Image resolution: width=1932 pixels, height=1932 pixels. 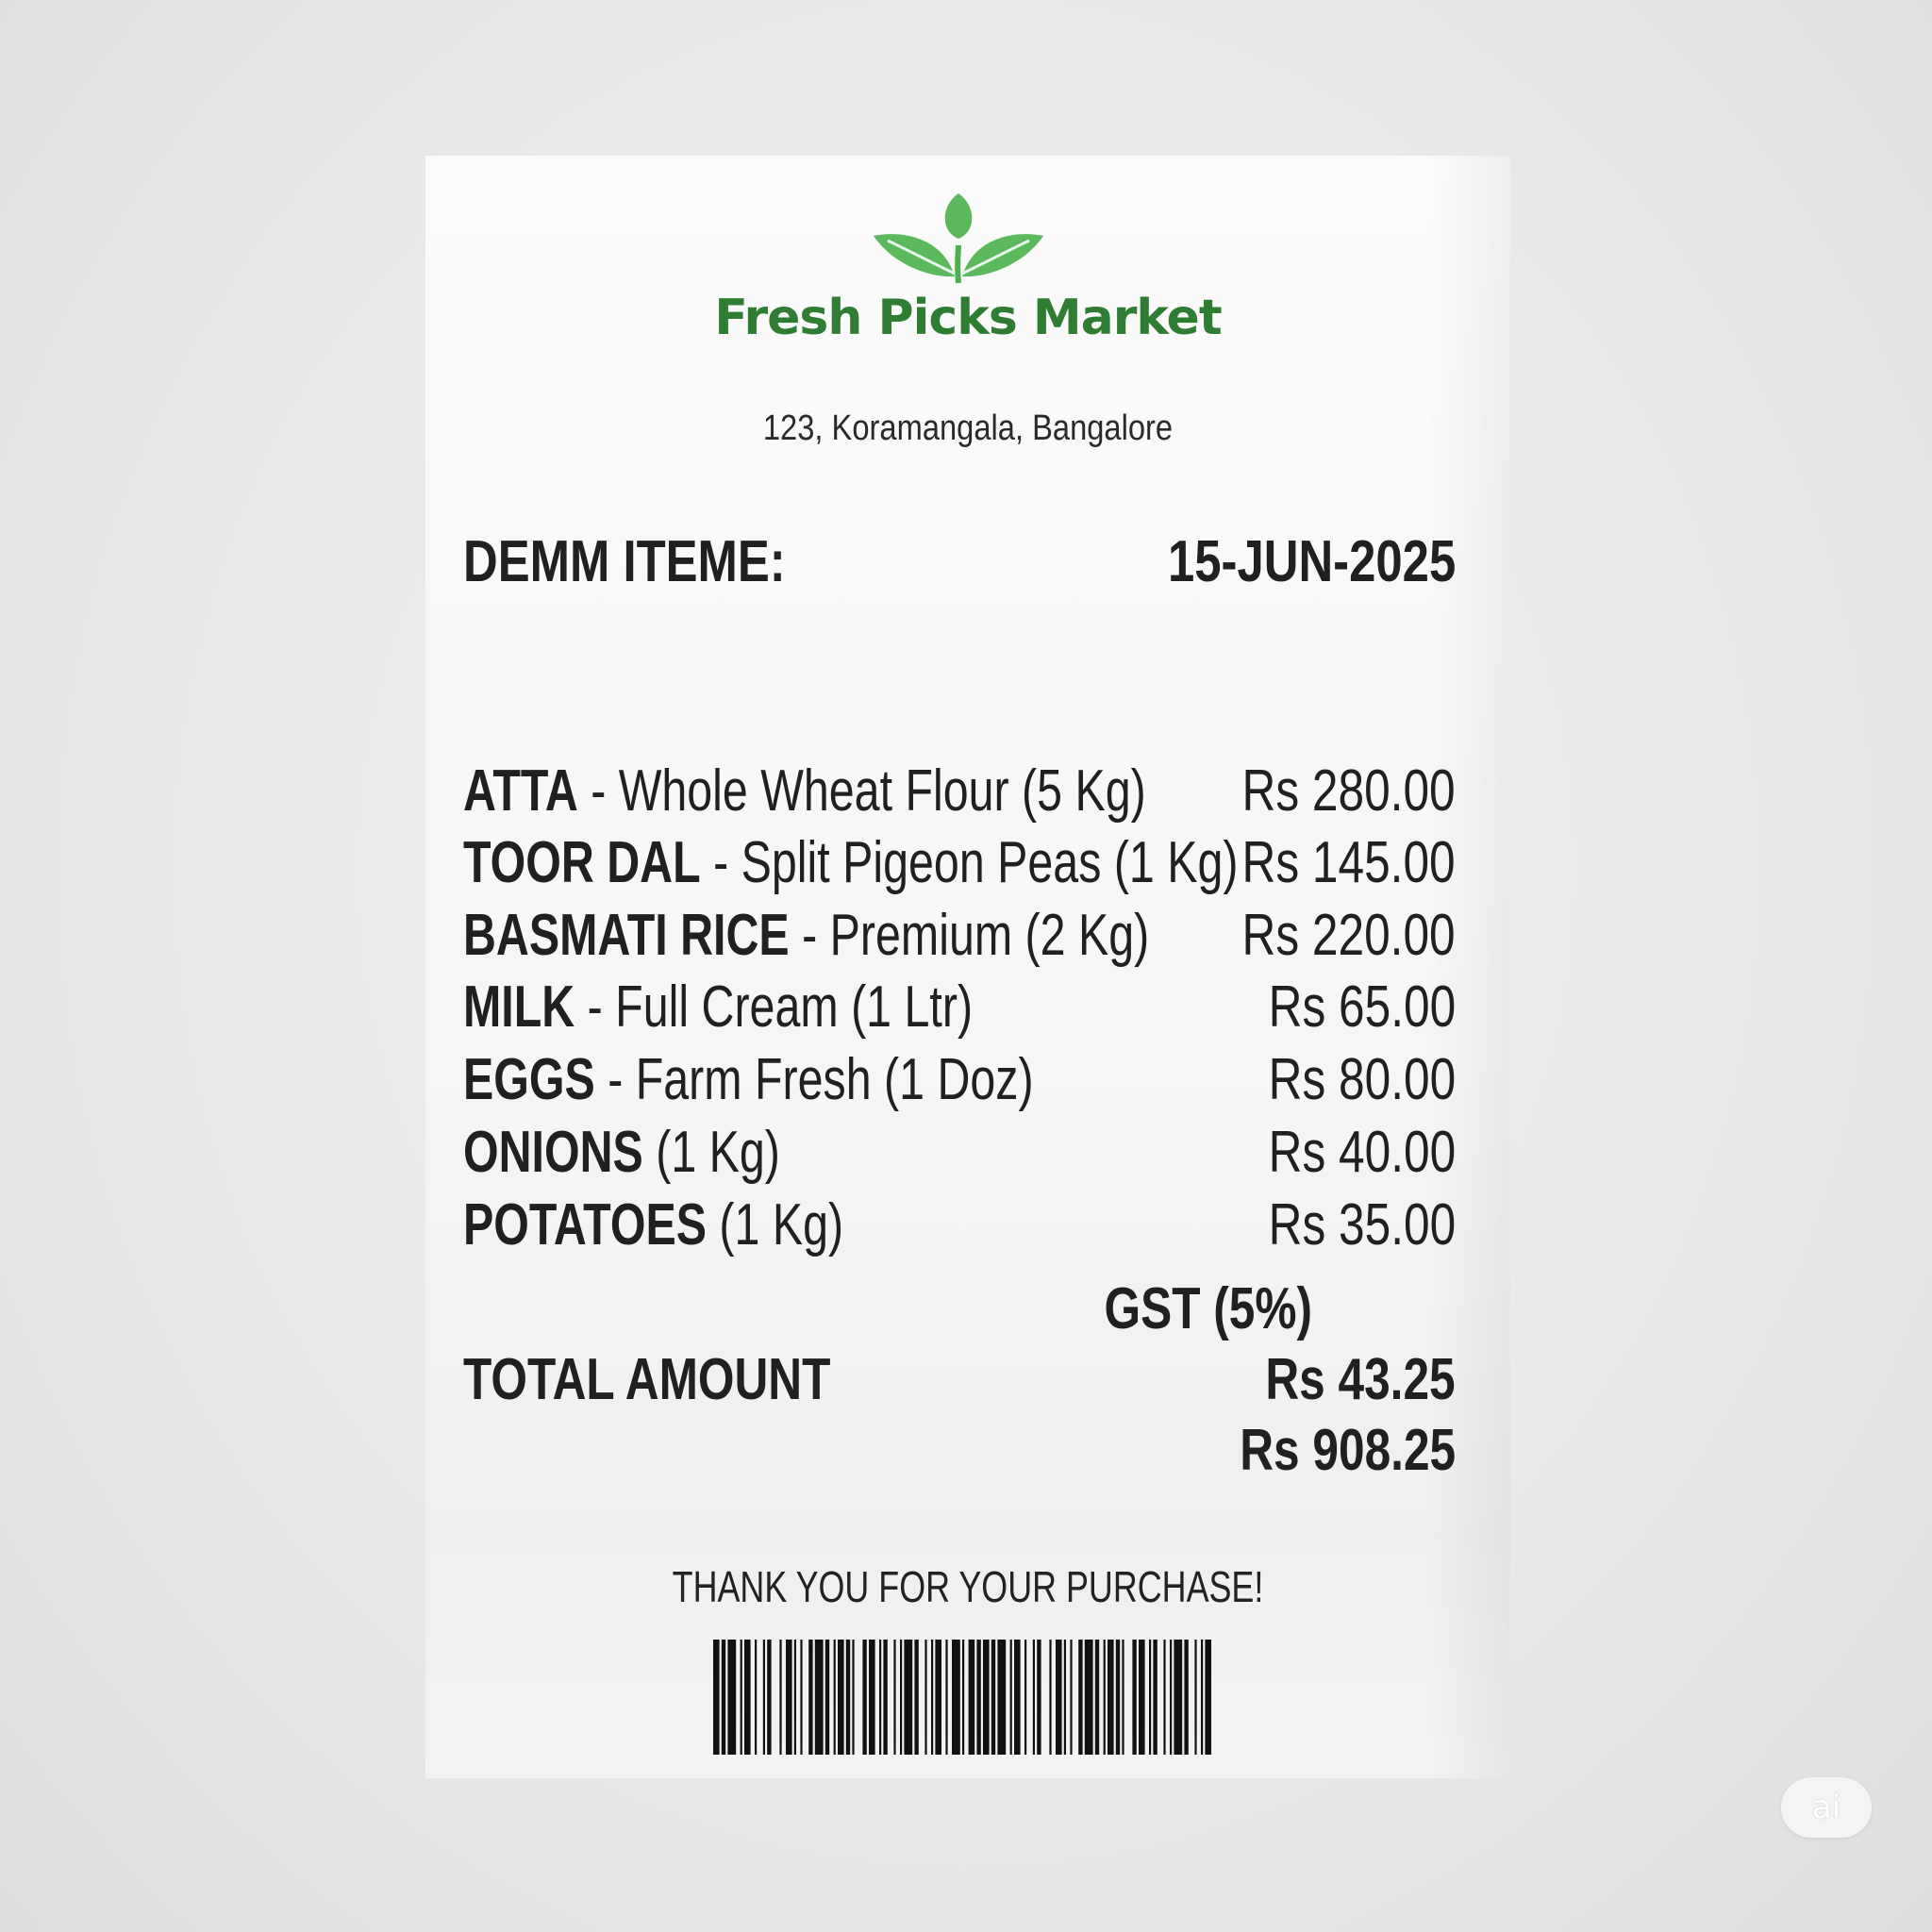 I want to click on item-name: ATTA, so click(x=520, y=791).